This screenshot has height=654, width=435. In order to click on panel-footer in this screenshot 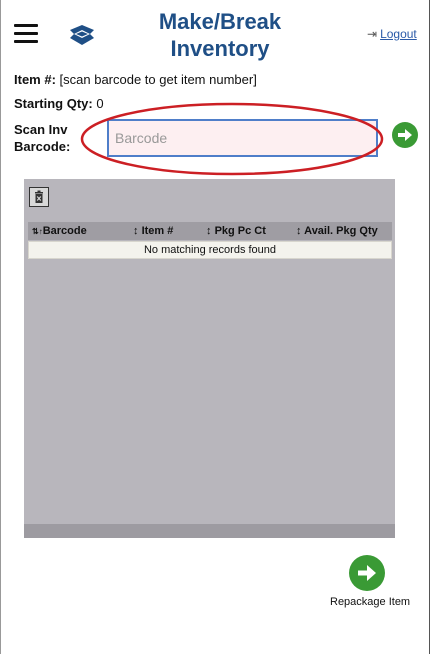, I will do `click(209, 531)`.